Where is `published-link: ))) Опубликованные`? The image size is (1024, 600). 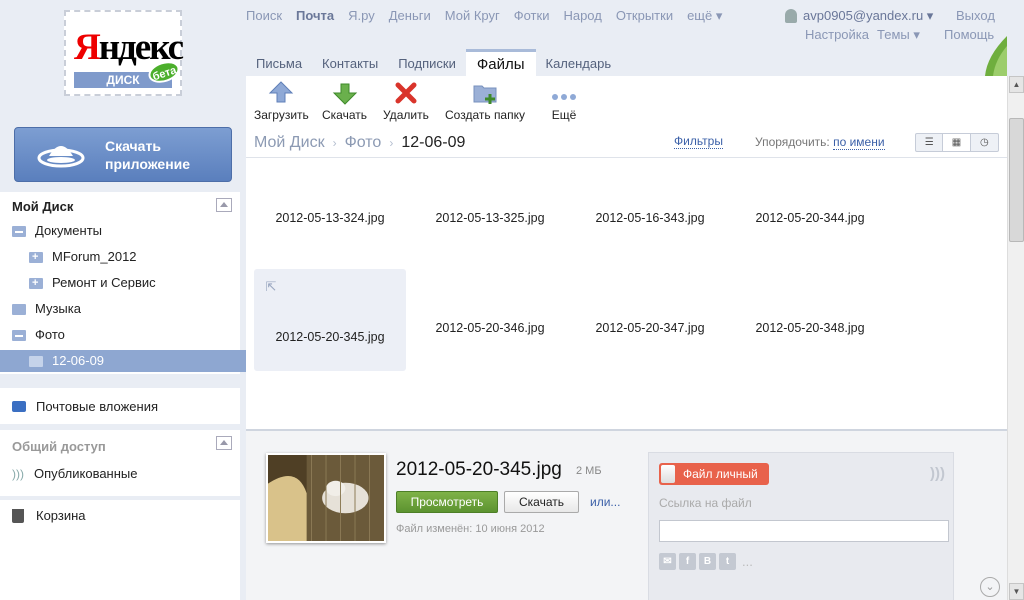
published-link: ))) Опубликованные is located at coordinates (75, 473).